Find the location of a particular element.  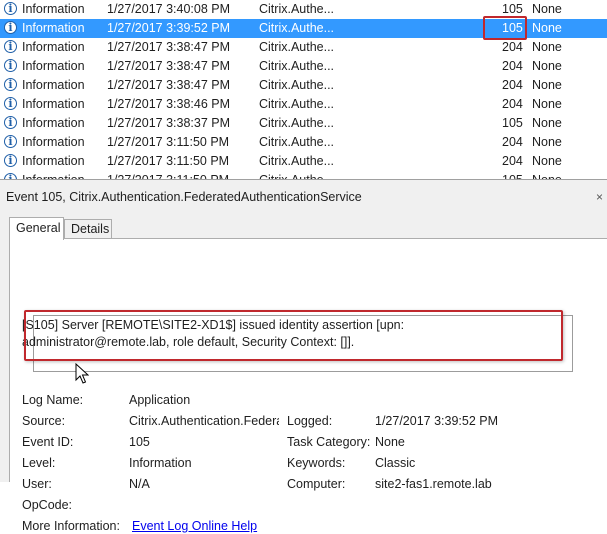

keywords-label: Keywords: is located at coordinates (316, 463).